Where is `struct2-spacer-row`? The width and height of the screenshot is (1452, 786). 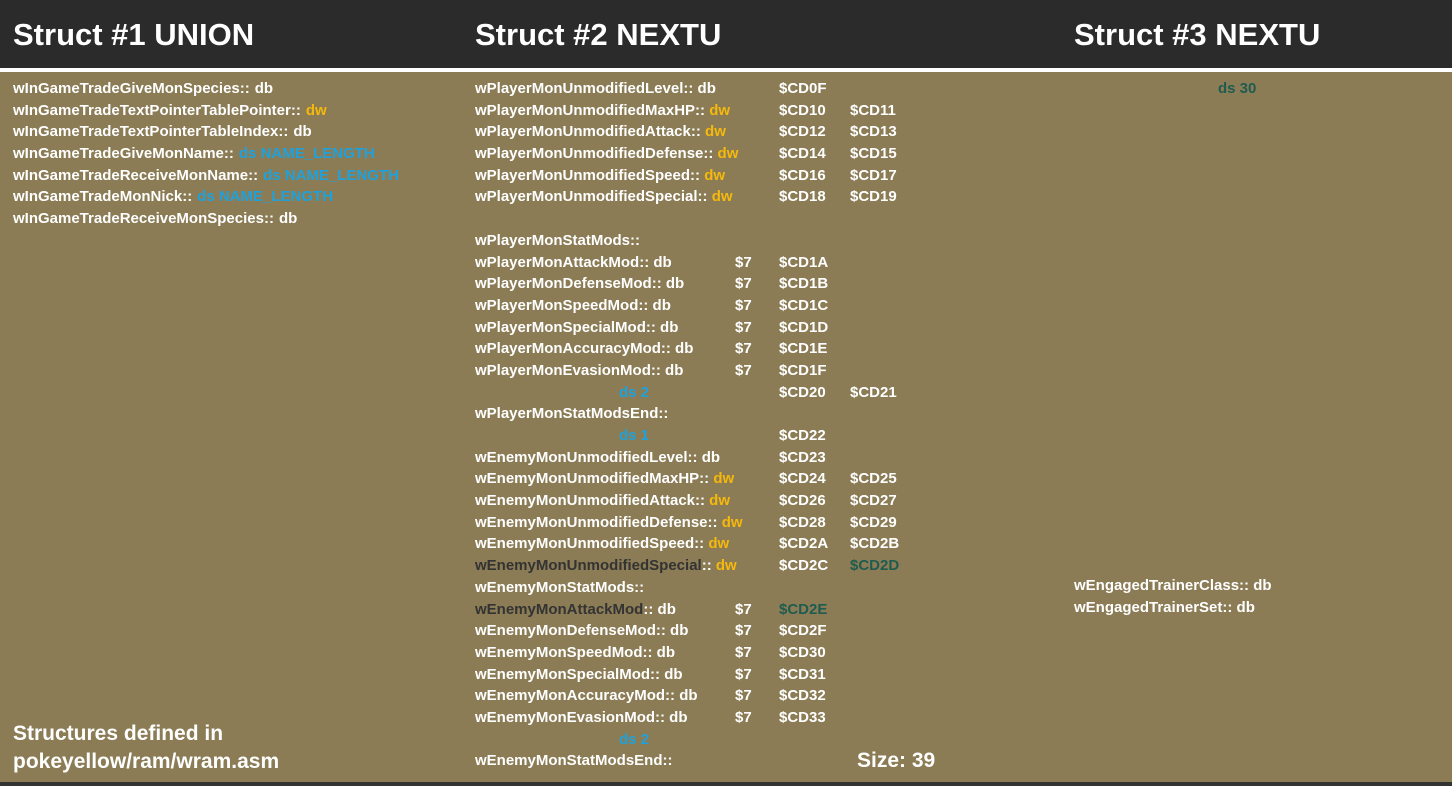 struct2-spacer-row is located at coordinates (710, 219).